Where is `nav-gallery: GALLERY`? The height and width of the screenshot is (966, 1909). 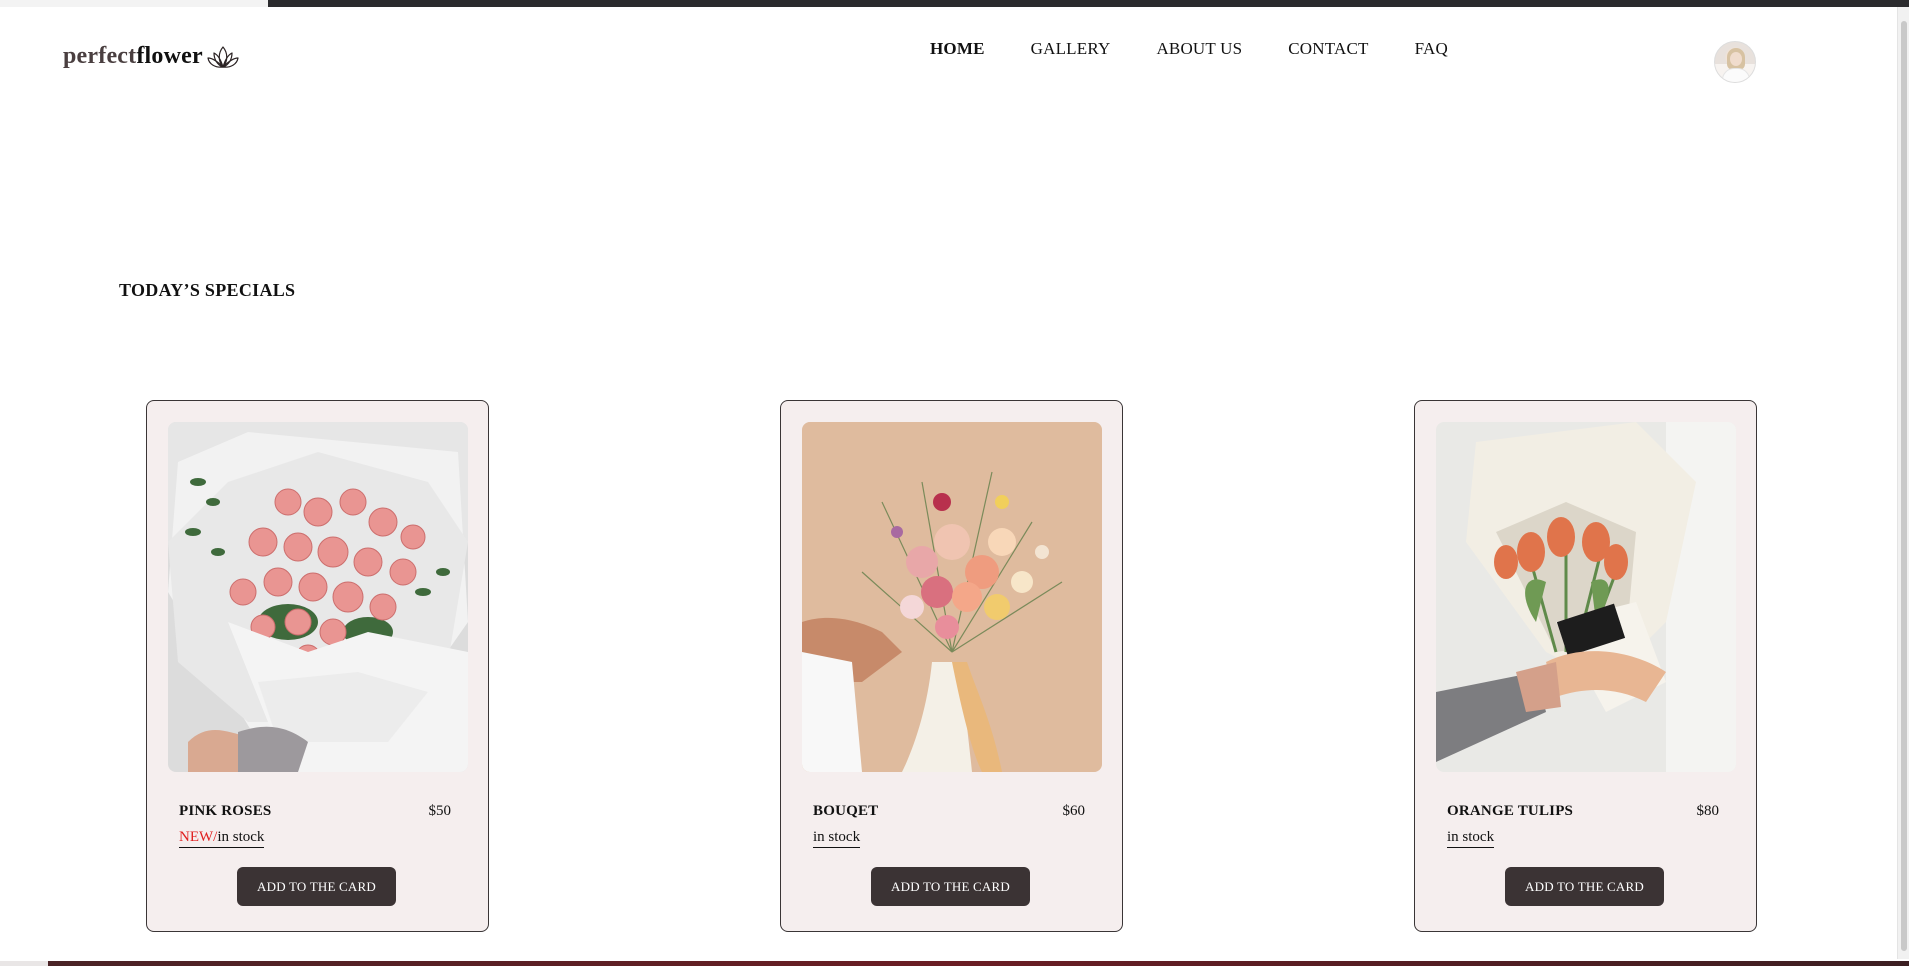 nav-gallery: GALLERY is located at coordinates (1071, 49).